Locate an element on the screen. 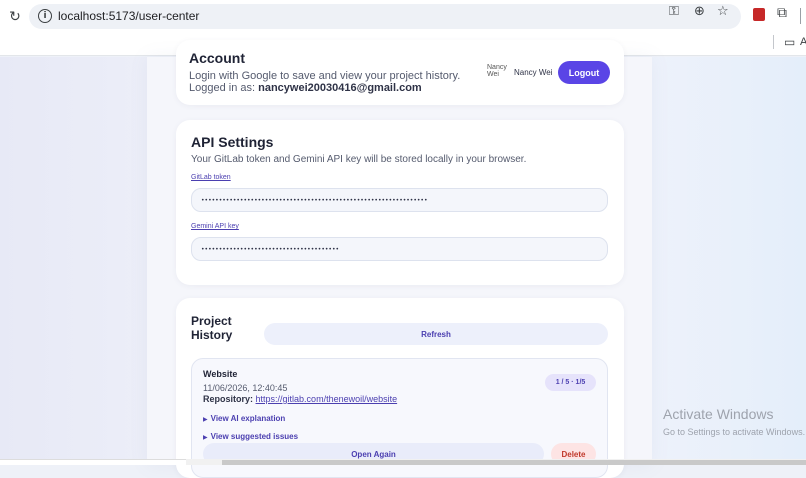 The height and width of the screenshot is (478, 806). account-title: Account is located at coordinates (217, 58).